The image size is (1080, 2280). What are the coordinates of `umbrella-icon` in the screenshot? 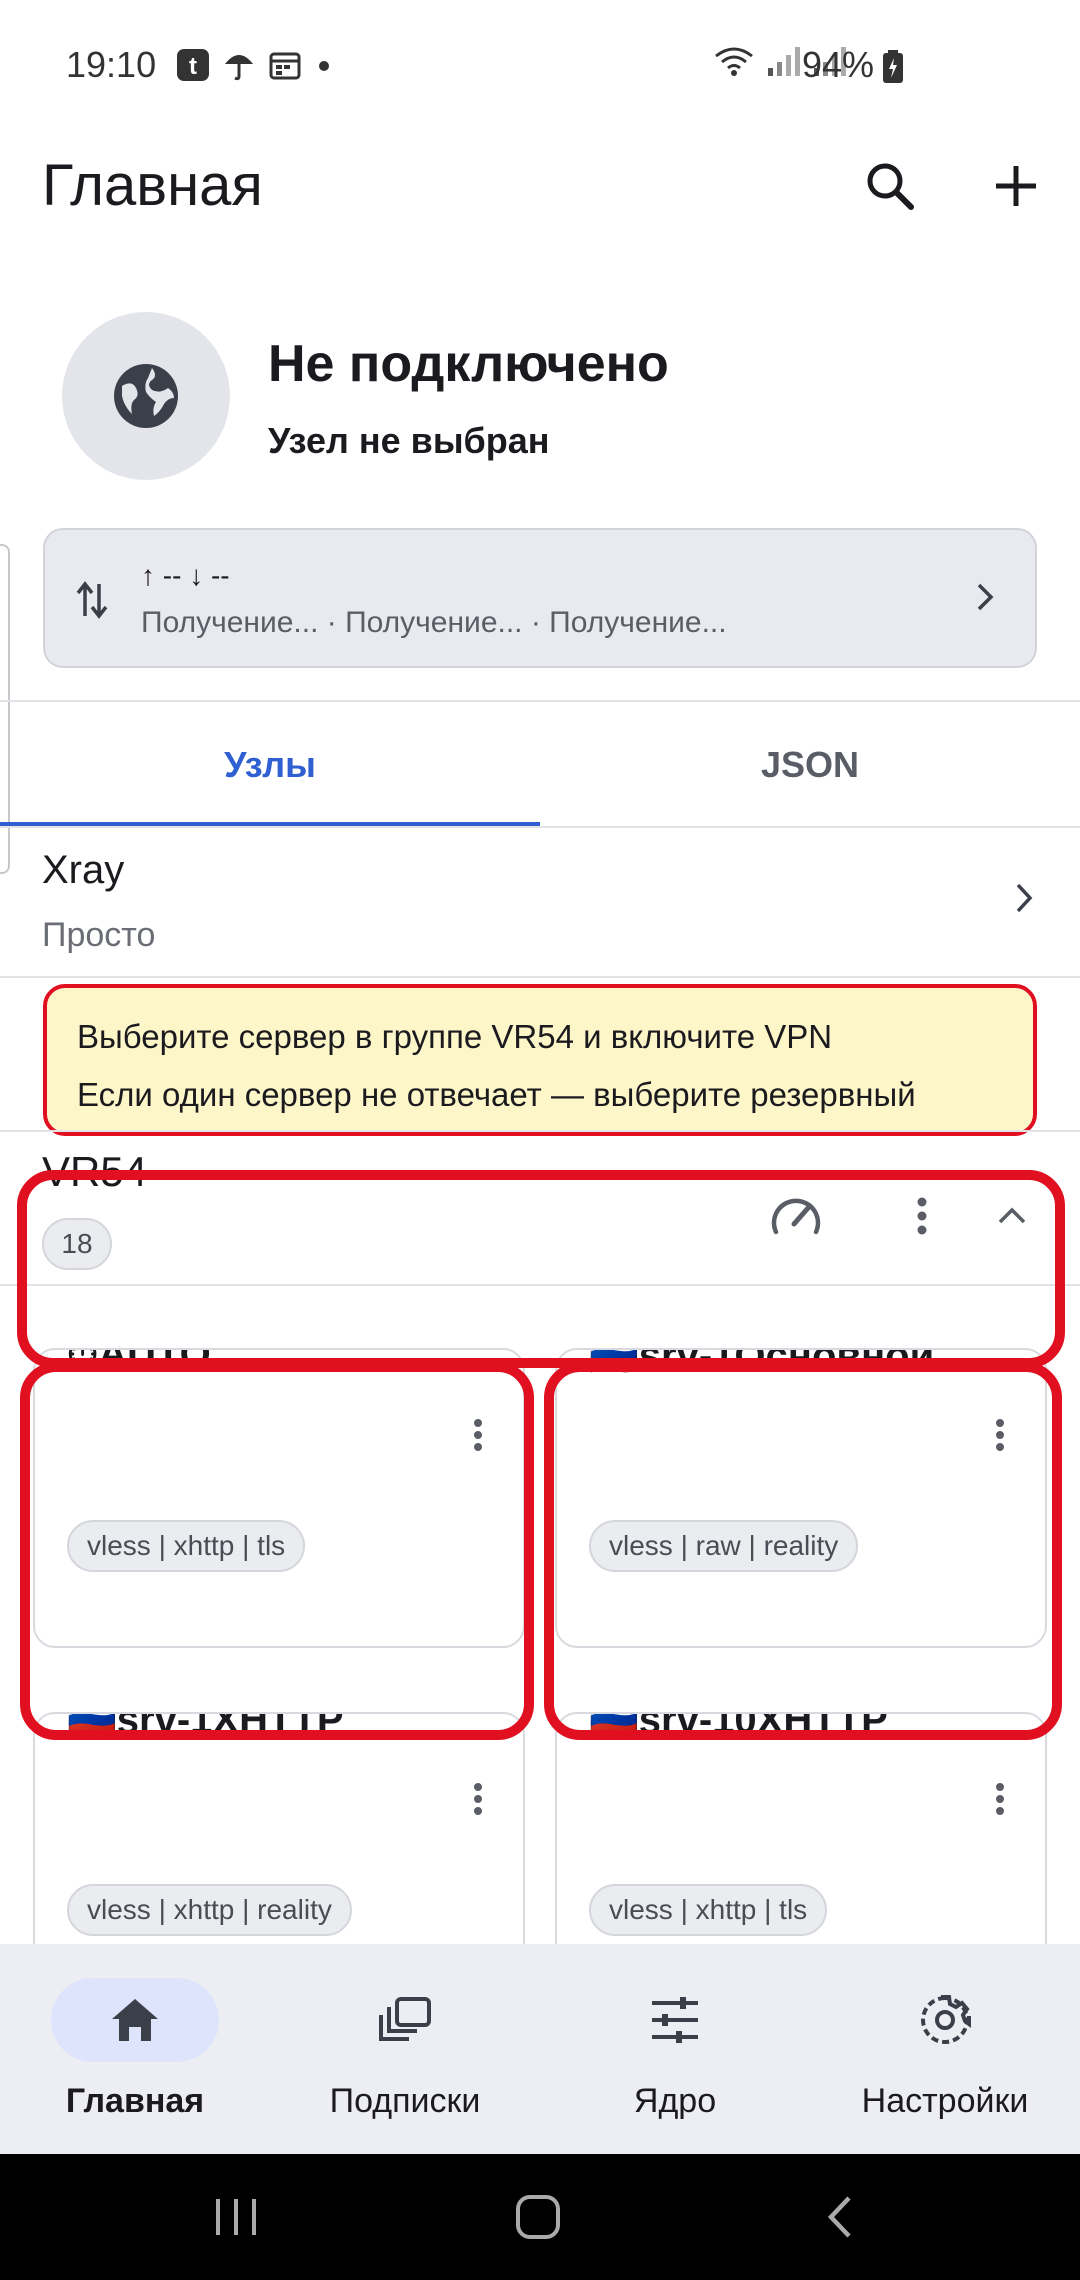 It's located at (239, 68).